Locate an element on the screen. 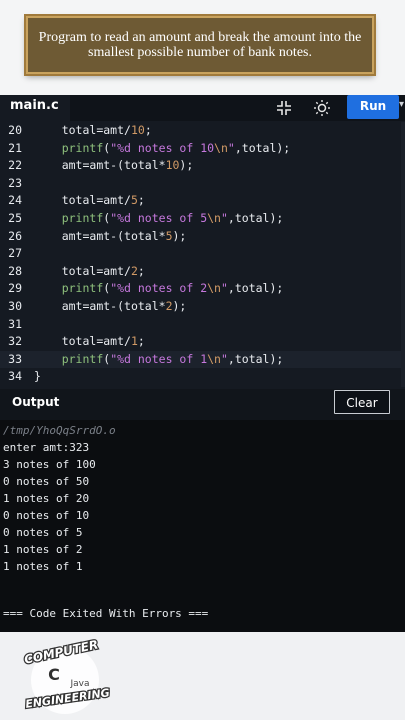 This screenshot has height=720, width=405. output-line: enter amt:323 is located at coordinates (46, 447).